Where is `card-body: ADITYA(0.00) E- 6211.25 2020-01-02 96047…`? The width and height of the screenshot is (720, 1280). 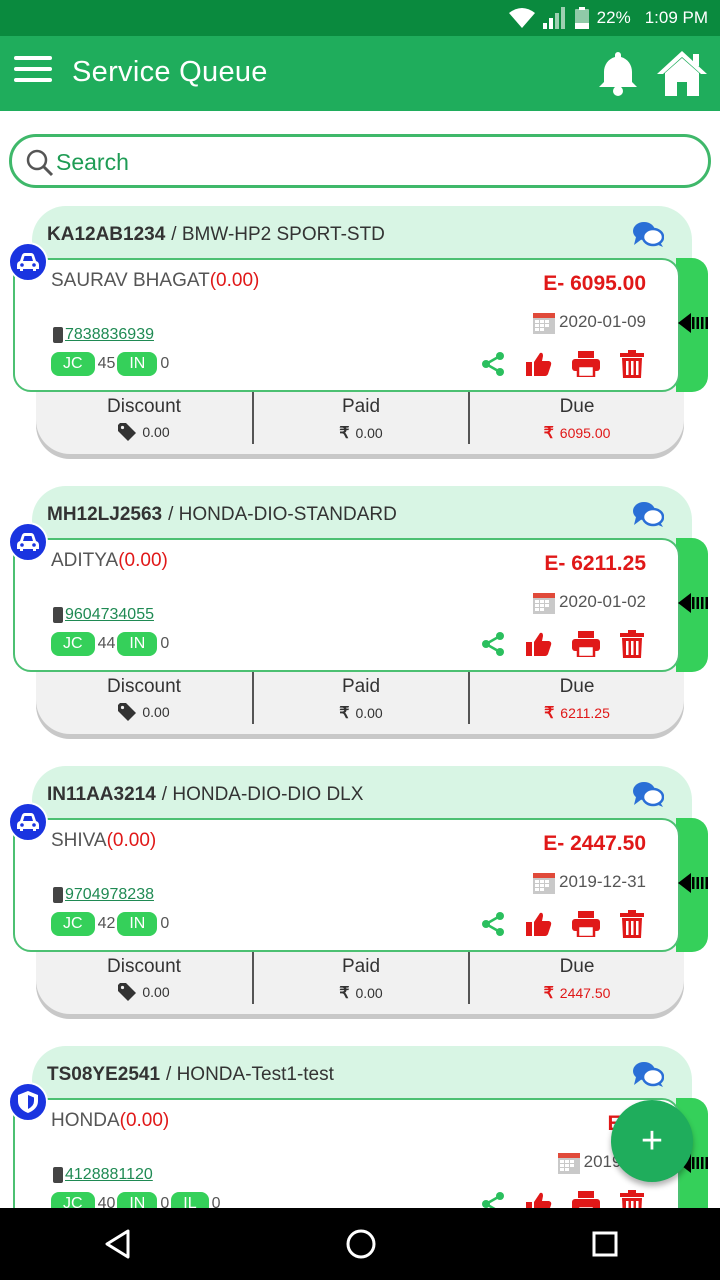
card-body: ADITYA(0.00) E- 6211.25 2020-01-02 96047… is located at coordinates (346, 605).